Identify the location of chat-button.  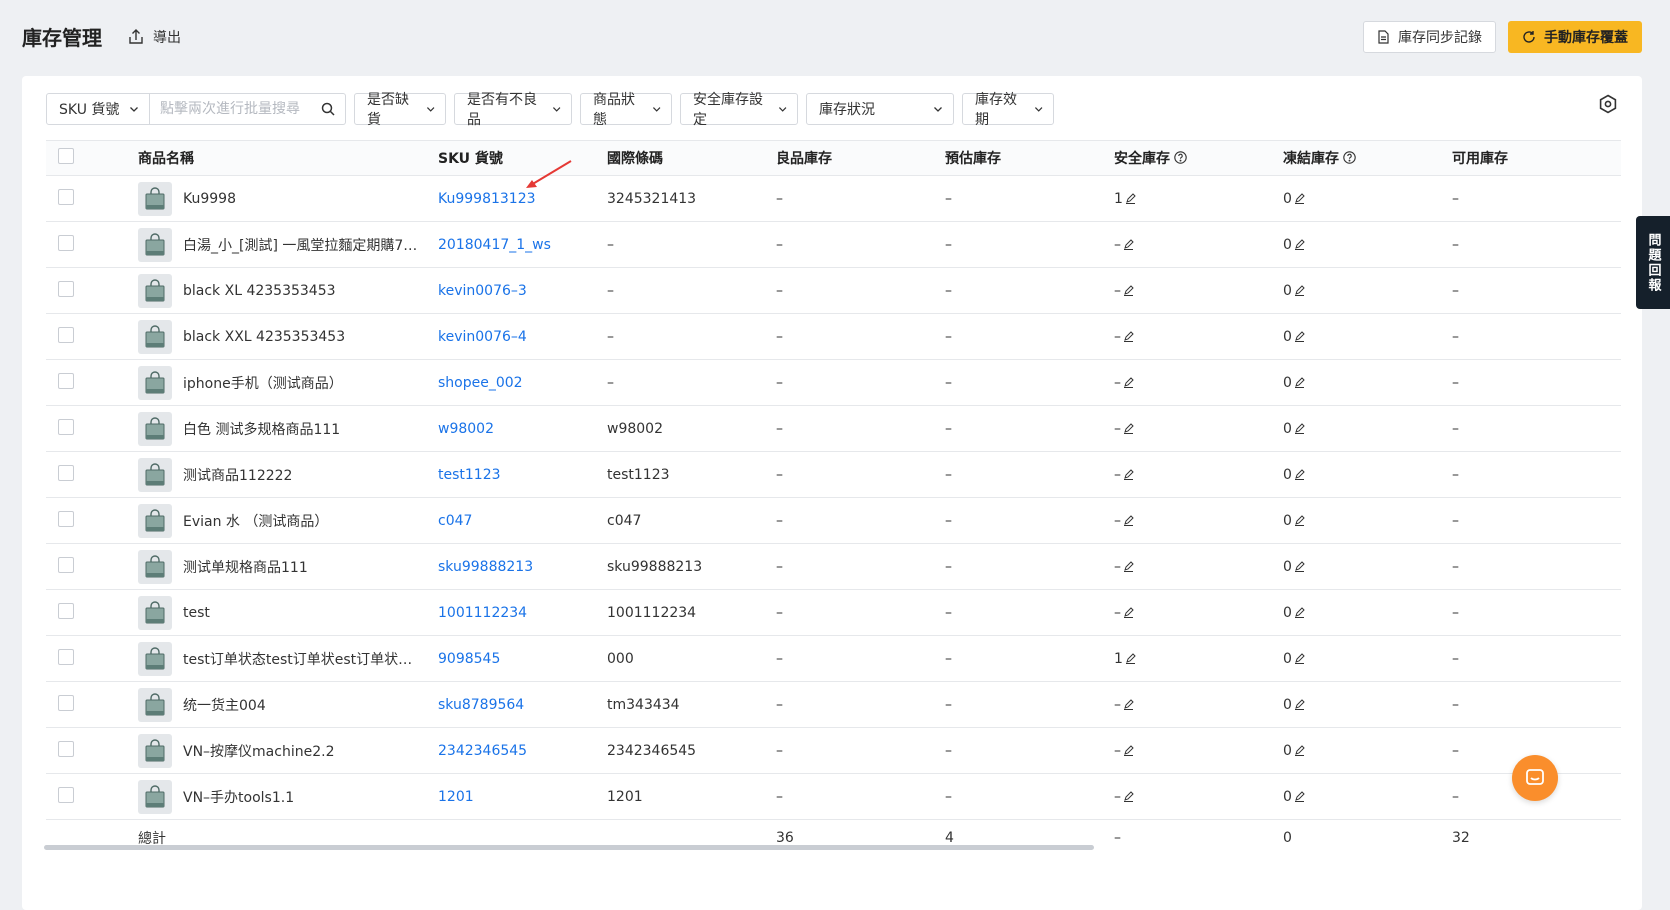
(1535, 778).